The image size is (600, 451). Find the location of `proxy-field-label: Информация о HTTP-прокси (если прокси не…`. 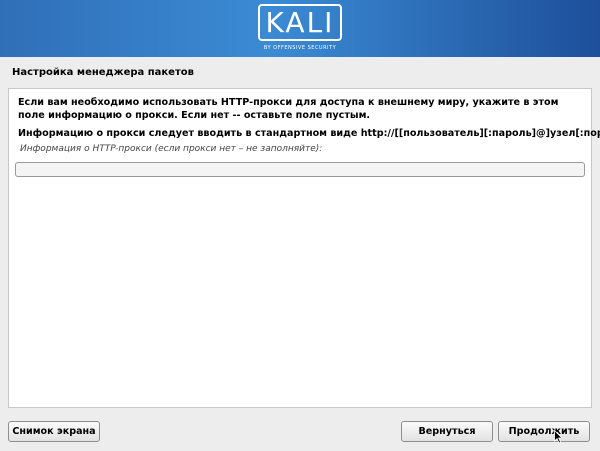

proxy-field-label: Информация о HTTP-прокси (если прокси не… is located at coordinates (171, 149).